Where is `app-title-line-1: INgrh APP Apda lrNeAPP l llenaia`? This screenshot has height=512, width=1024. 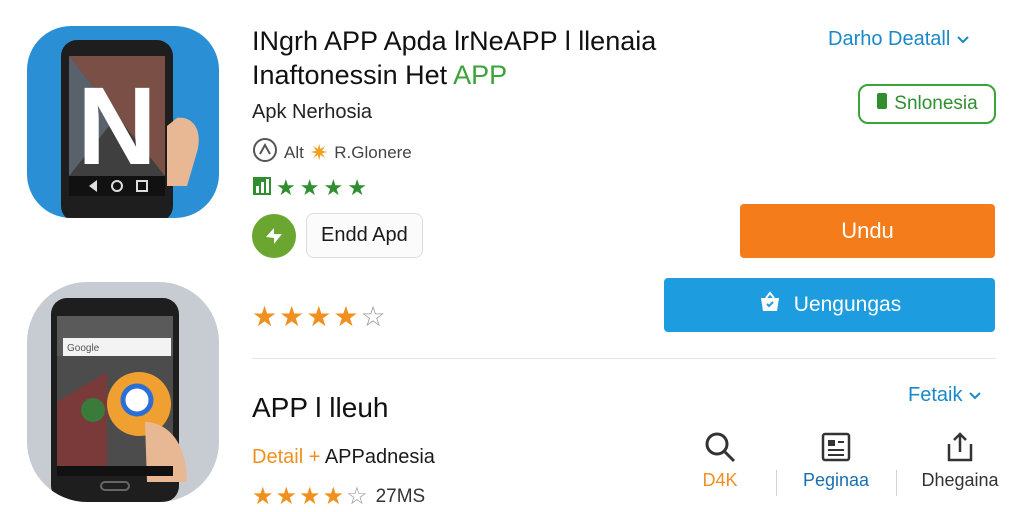 app-title-line-1: INgrh APP Apda lrNeAPP l llenaia is located at coordinates (454, 41).